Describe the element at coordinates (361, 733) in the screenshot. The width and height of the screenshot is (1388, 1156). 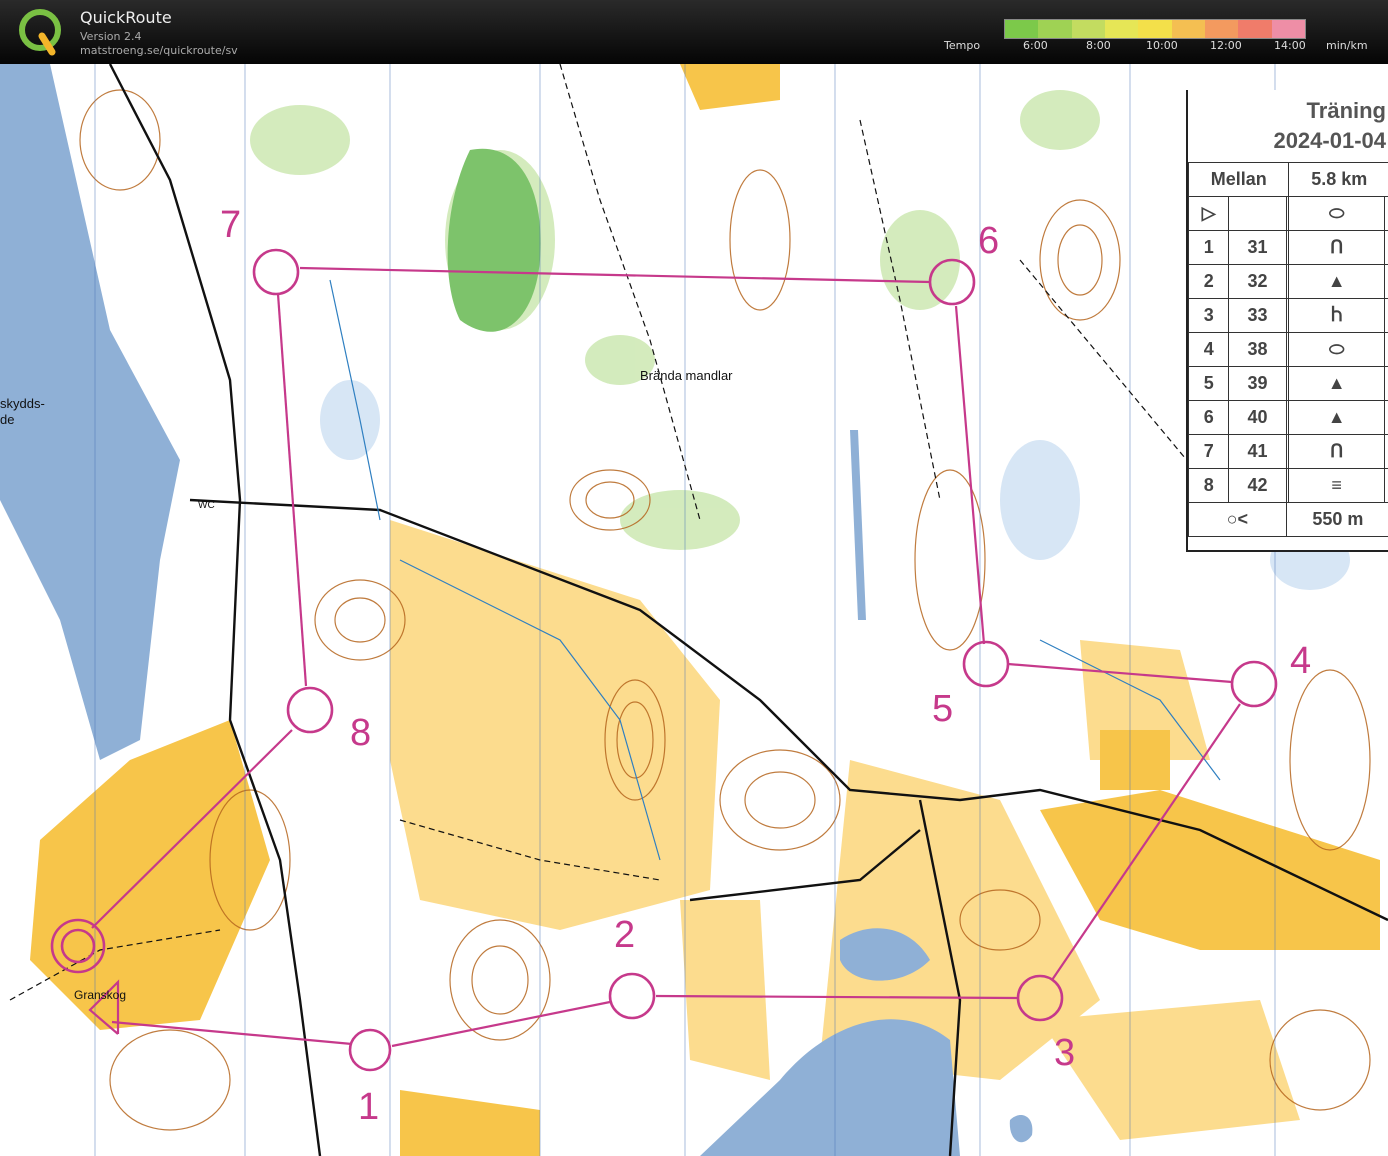
I see `control-number-8: 8` at that location.